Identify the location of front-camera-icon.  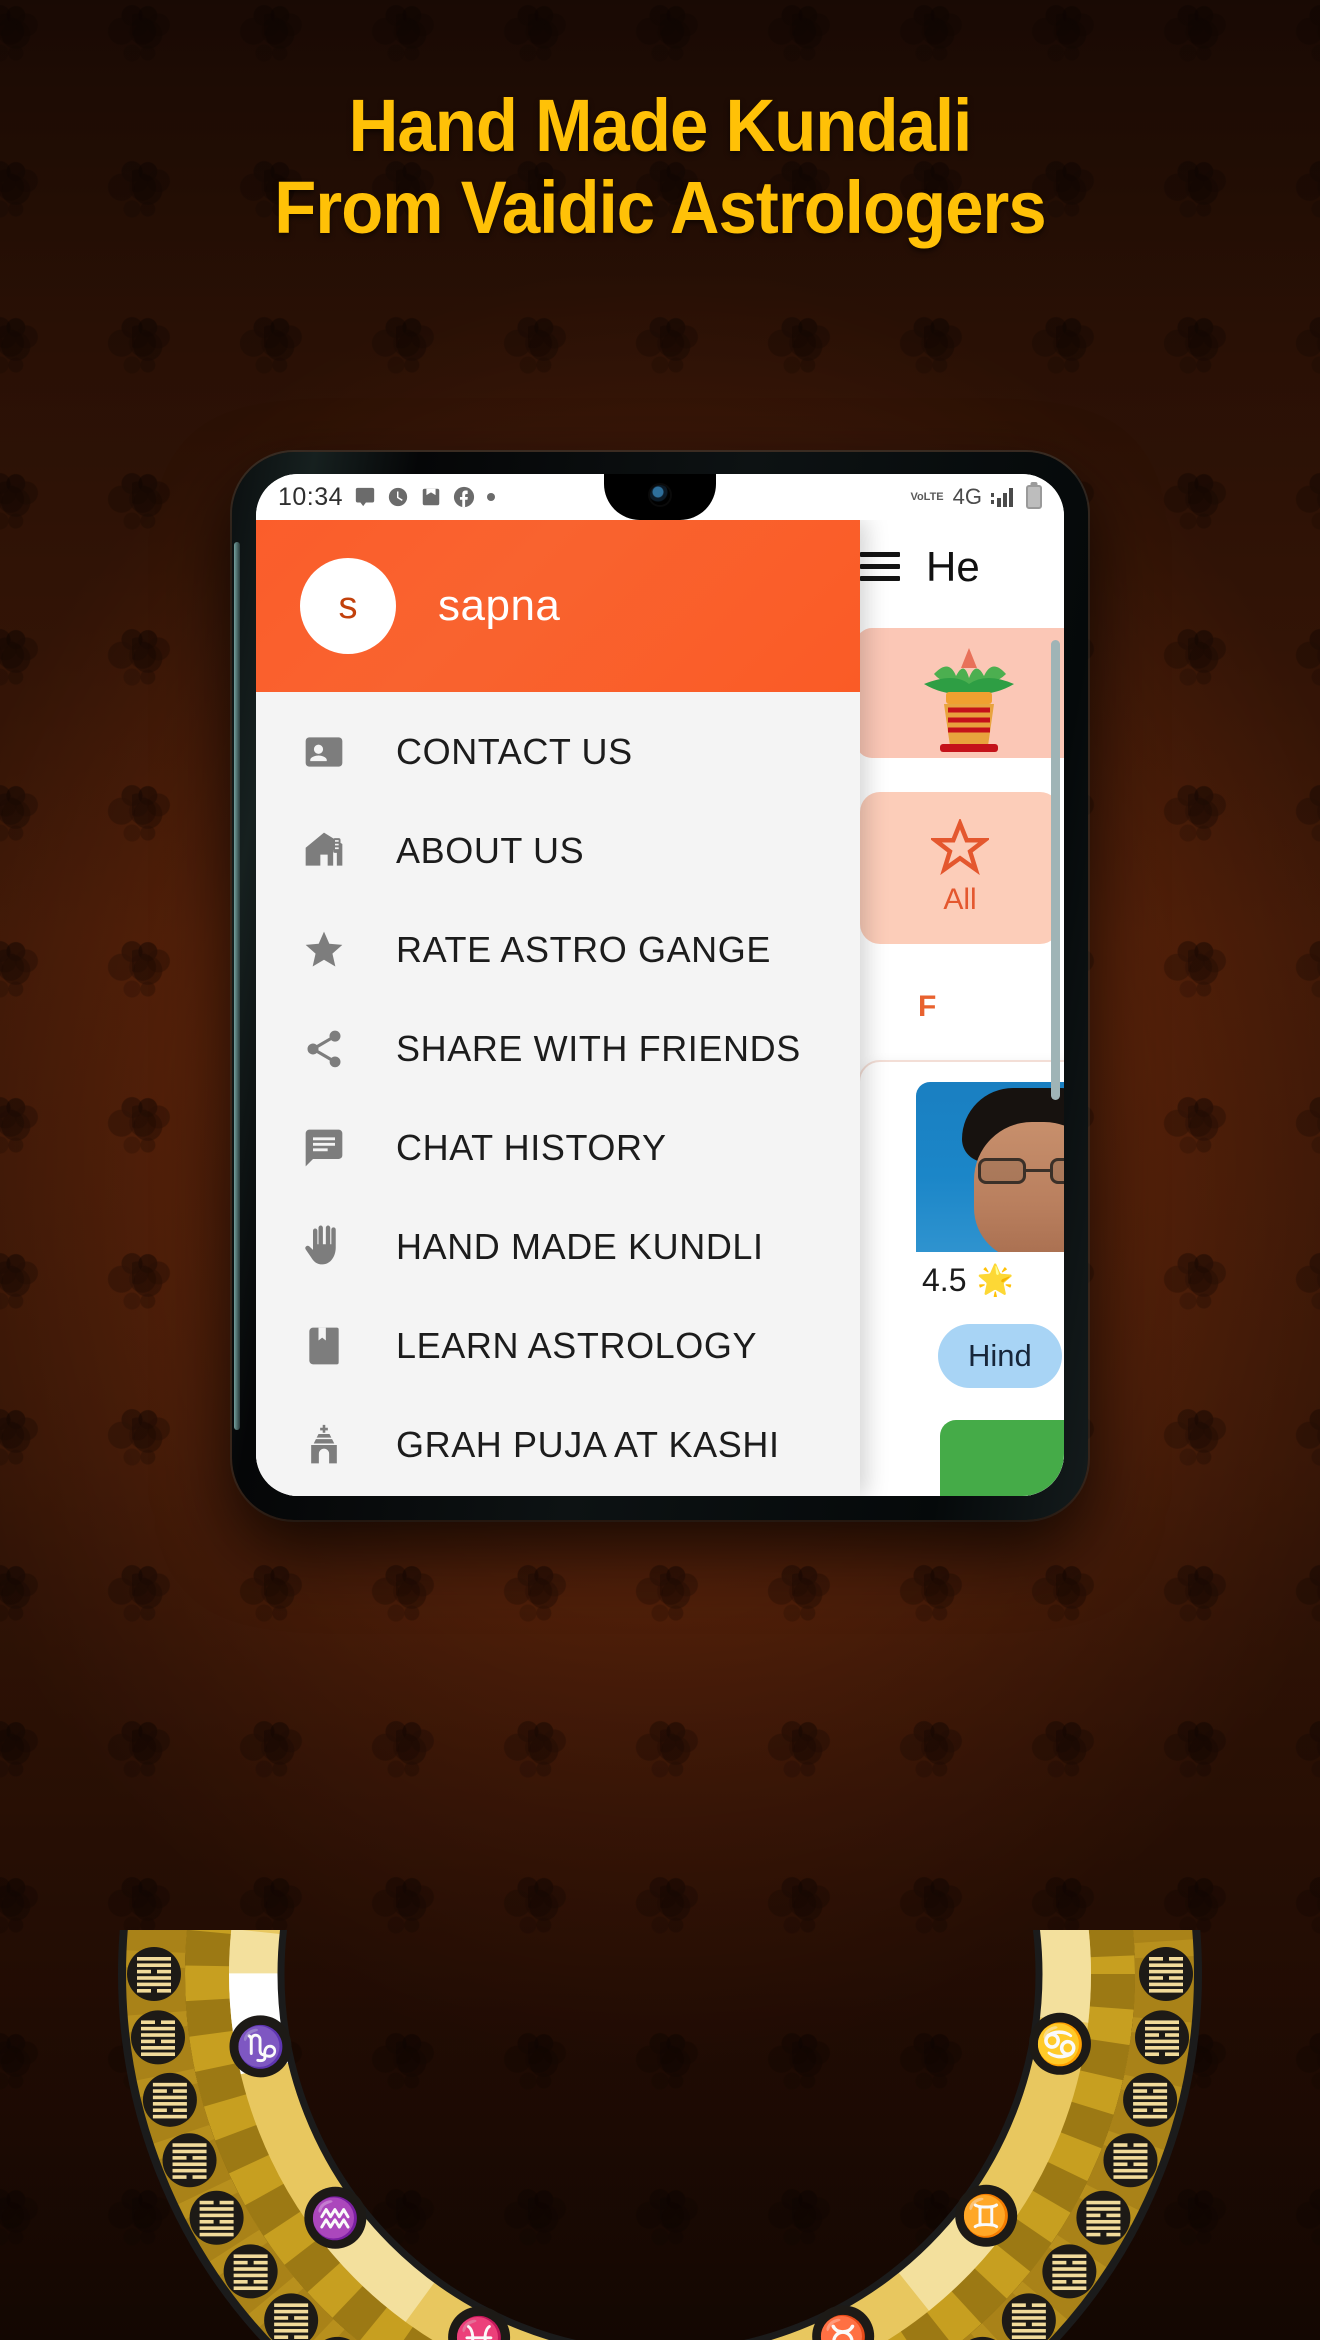
(660, 495).